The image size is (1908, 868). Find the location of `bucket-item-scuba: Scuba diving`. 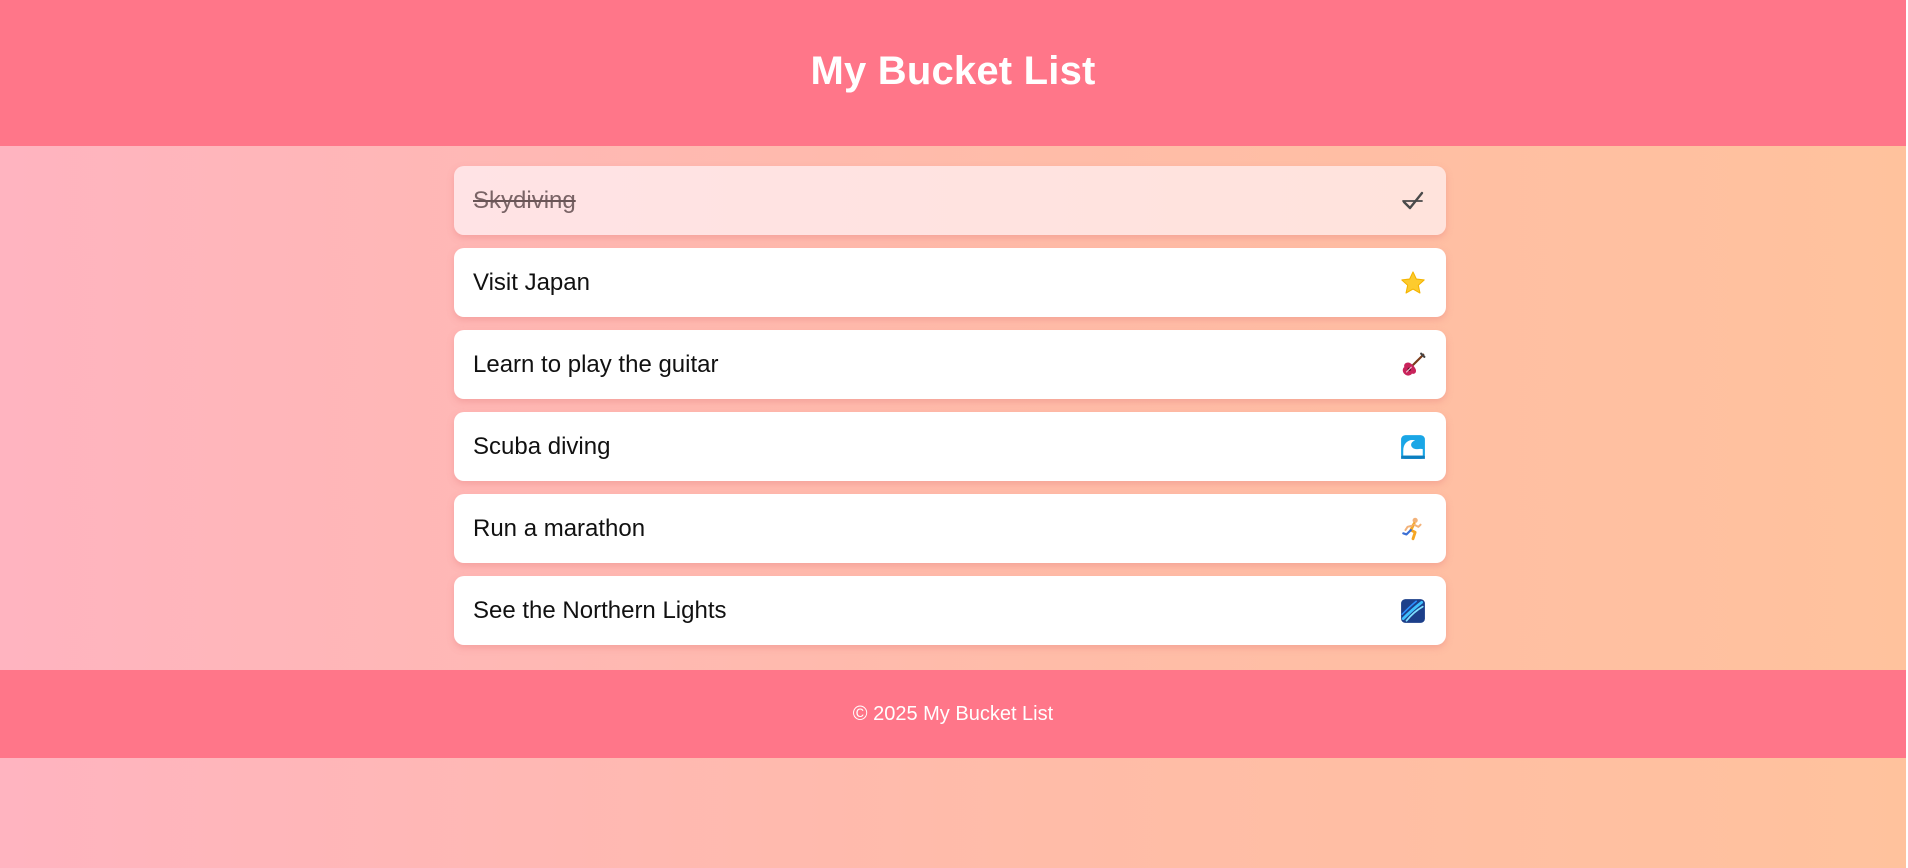

bucket-item-scuba: Scuba diving is located at coordinates (950, 446).